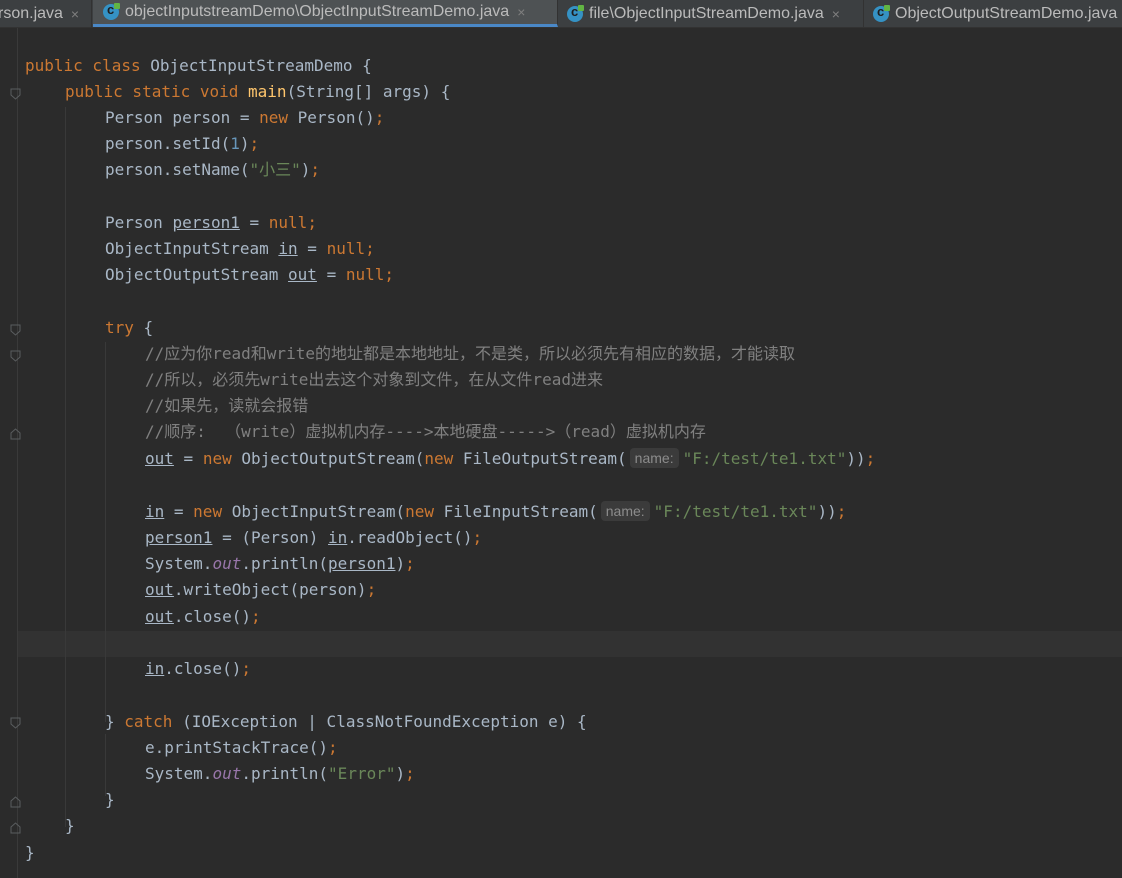 Image resolution: width=1122 pixels, height=878 pixels. Describe the element at coordinates (993, 13) in the screenshot. I see `tab-objectoutputstreamdemo: ObjectOutputStreamDemo.java` at that location.